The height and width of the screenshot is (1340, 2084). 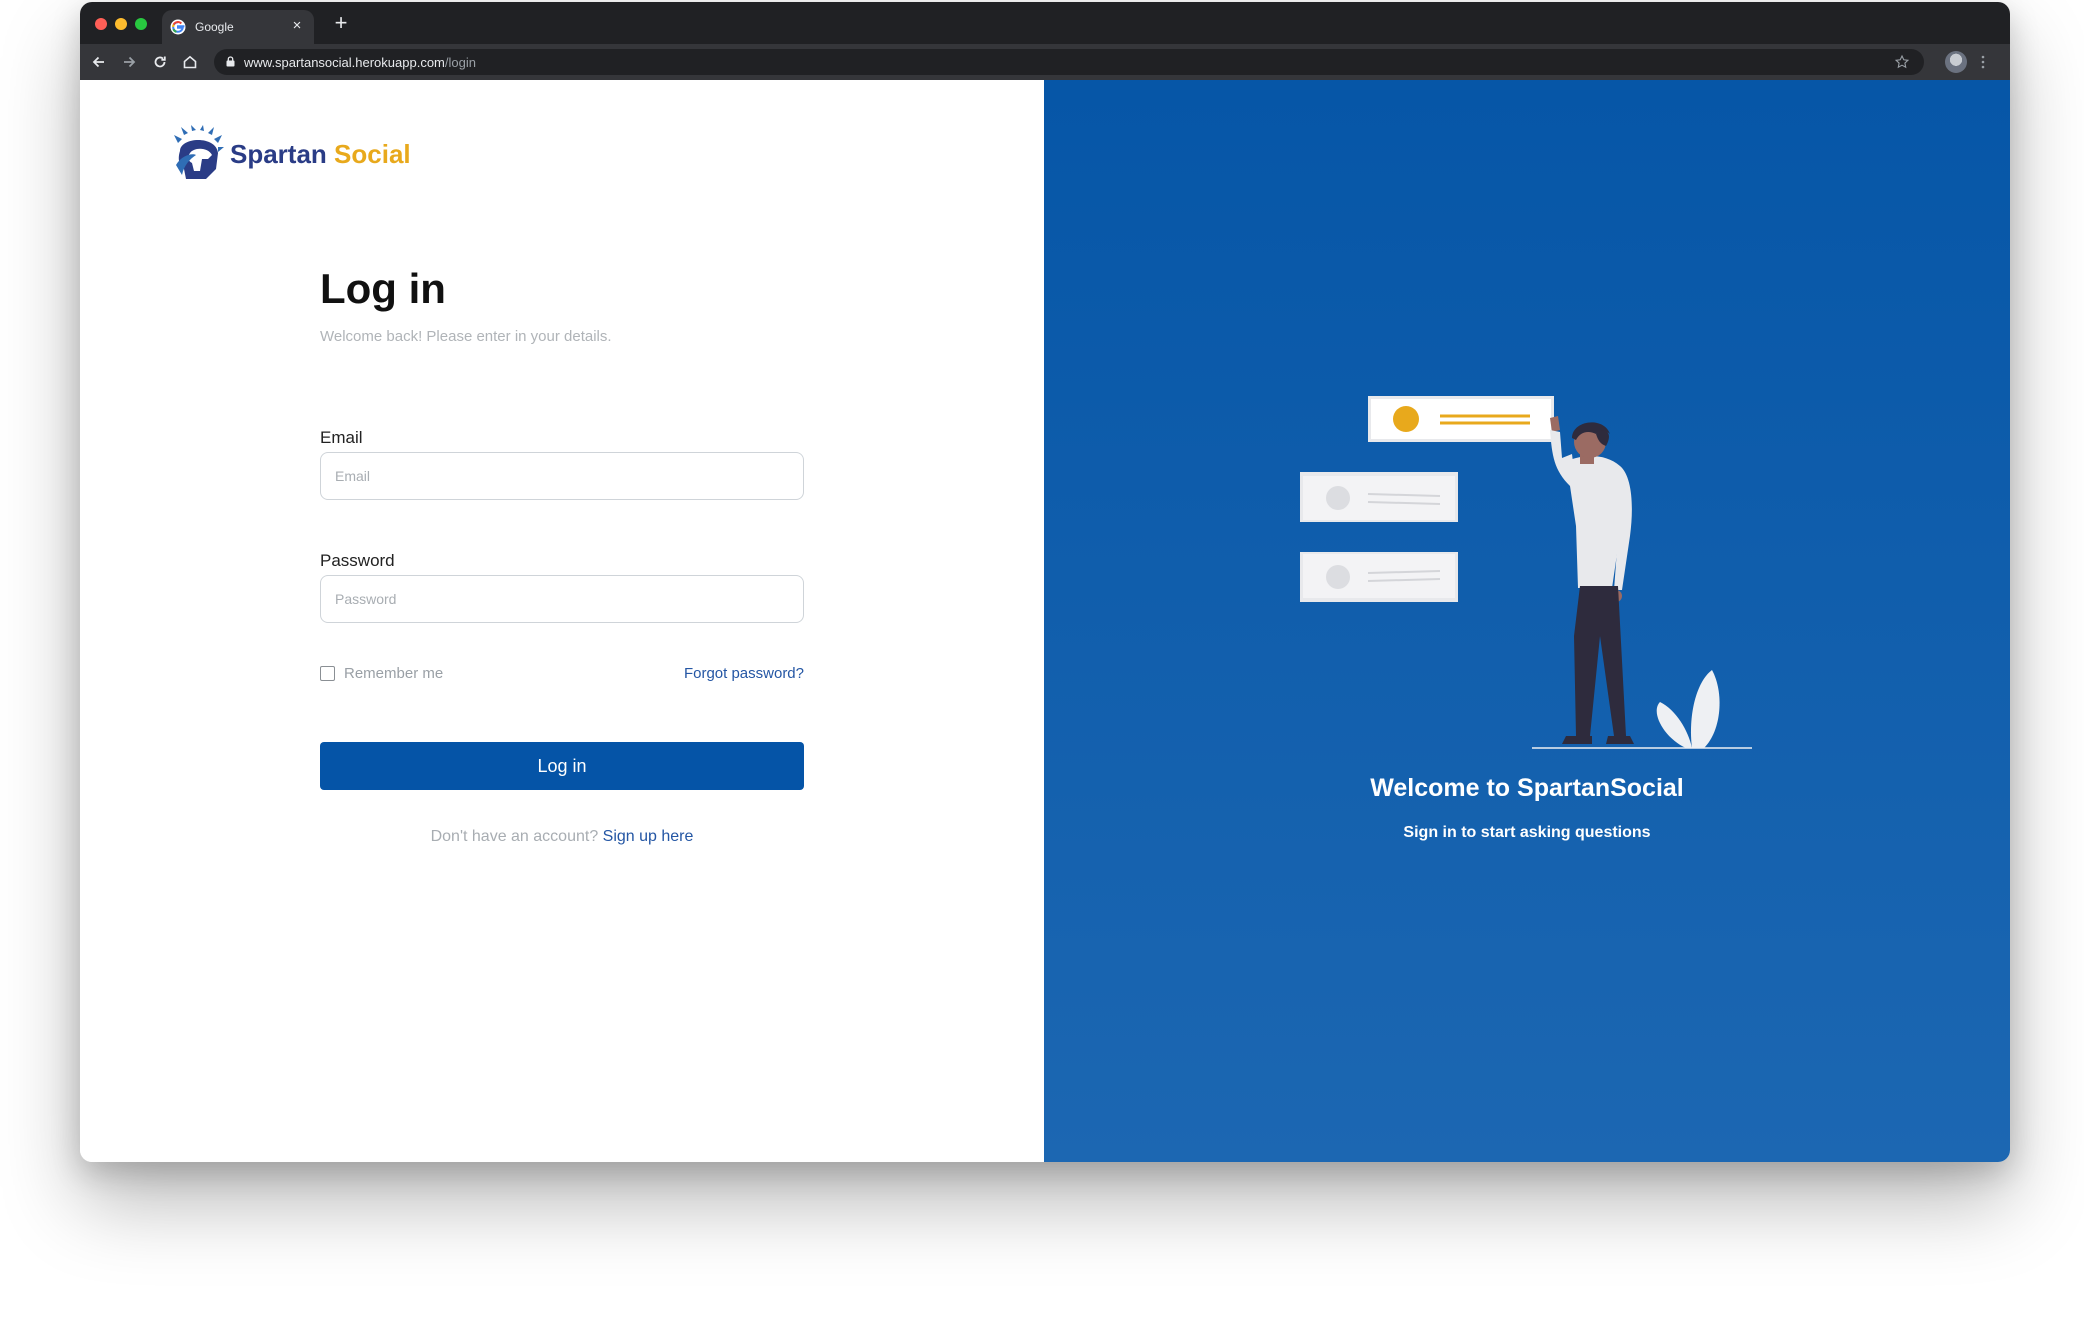 I want to click on password-input, so click(x=562, y=599).